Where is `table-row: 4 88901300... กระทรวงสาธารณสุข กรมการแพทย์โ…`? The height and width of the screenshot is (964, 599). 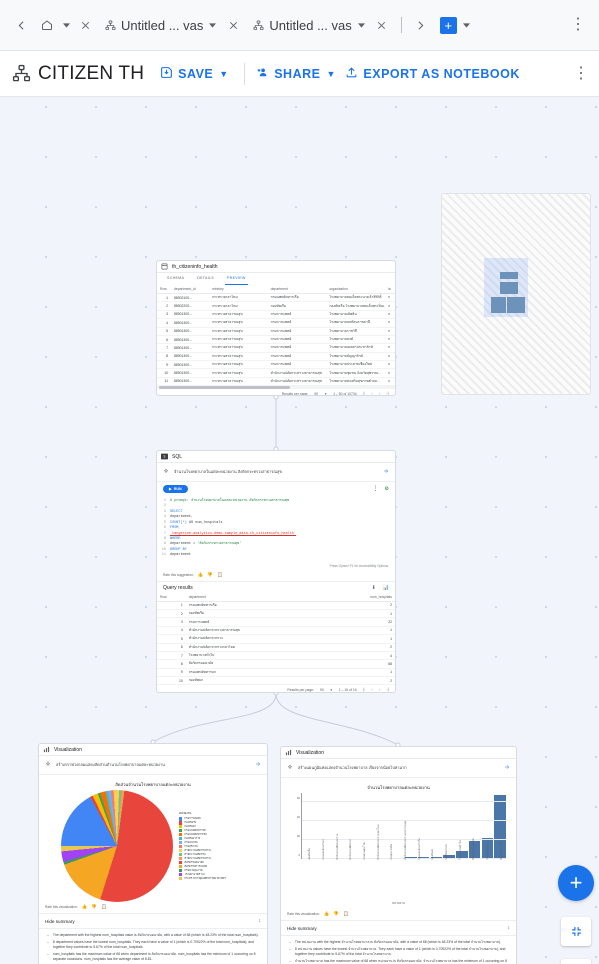
table-row: 4 88901300... กระทรวงสาธารณสุข กรมการแพทย์โ… is located at coordinates (276, 323).